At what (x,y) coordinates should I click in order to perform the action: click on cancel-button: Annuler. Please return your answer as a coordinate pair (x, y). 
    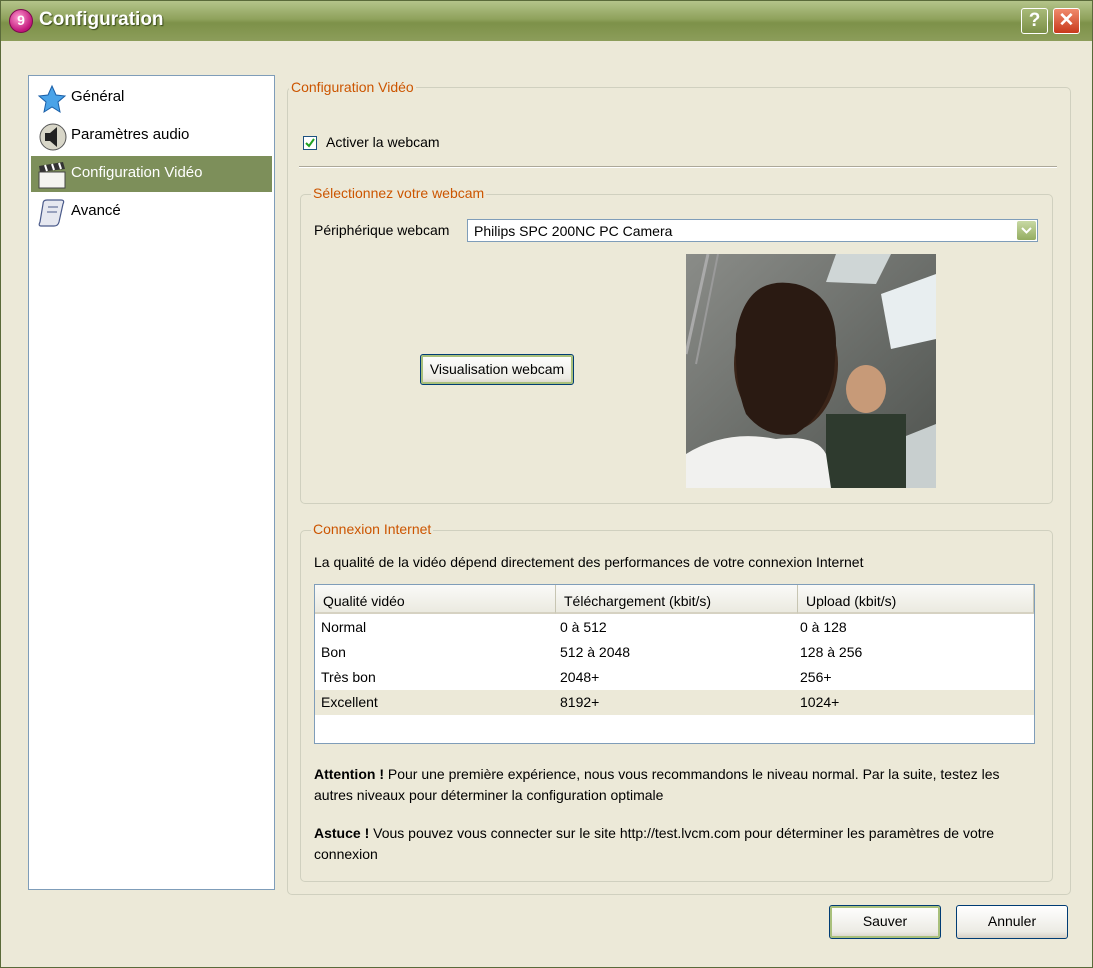
    Looking at the image, I should click on (1012, 922).